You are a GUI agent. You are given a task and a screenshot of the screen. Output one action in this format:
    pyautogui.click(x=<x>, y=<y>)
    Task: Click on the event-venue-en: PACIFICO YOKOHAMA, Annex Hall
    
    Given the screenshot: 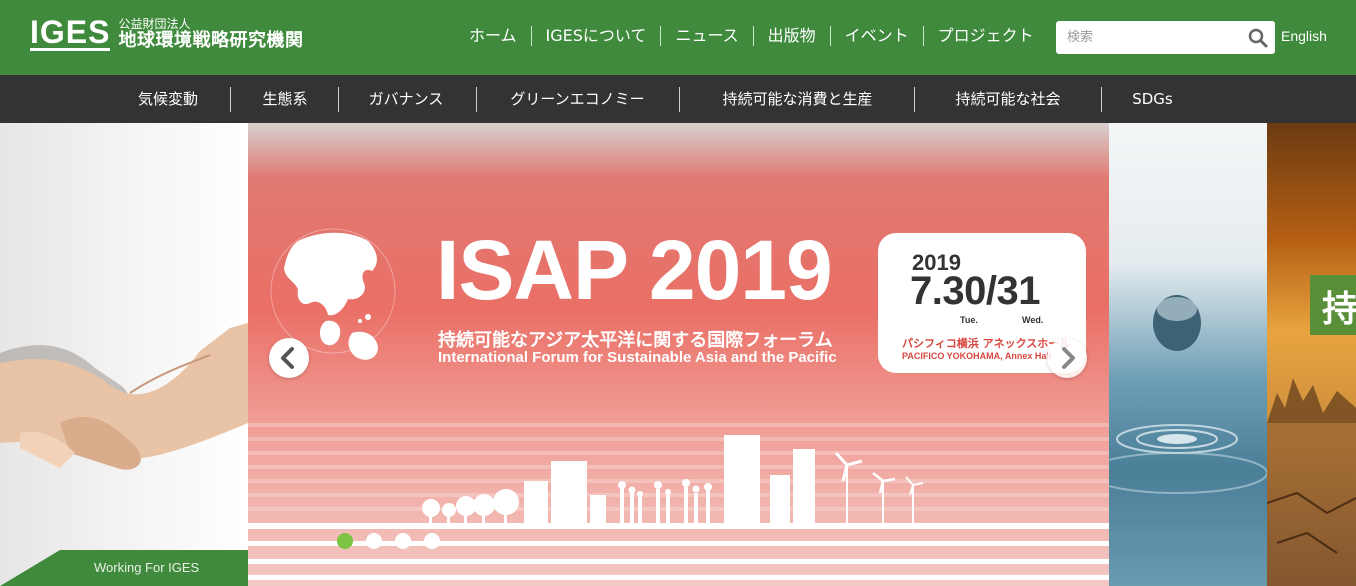 What is the action you would take?
    pyautogui.click(x=977, y=356)
    